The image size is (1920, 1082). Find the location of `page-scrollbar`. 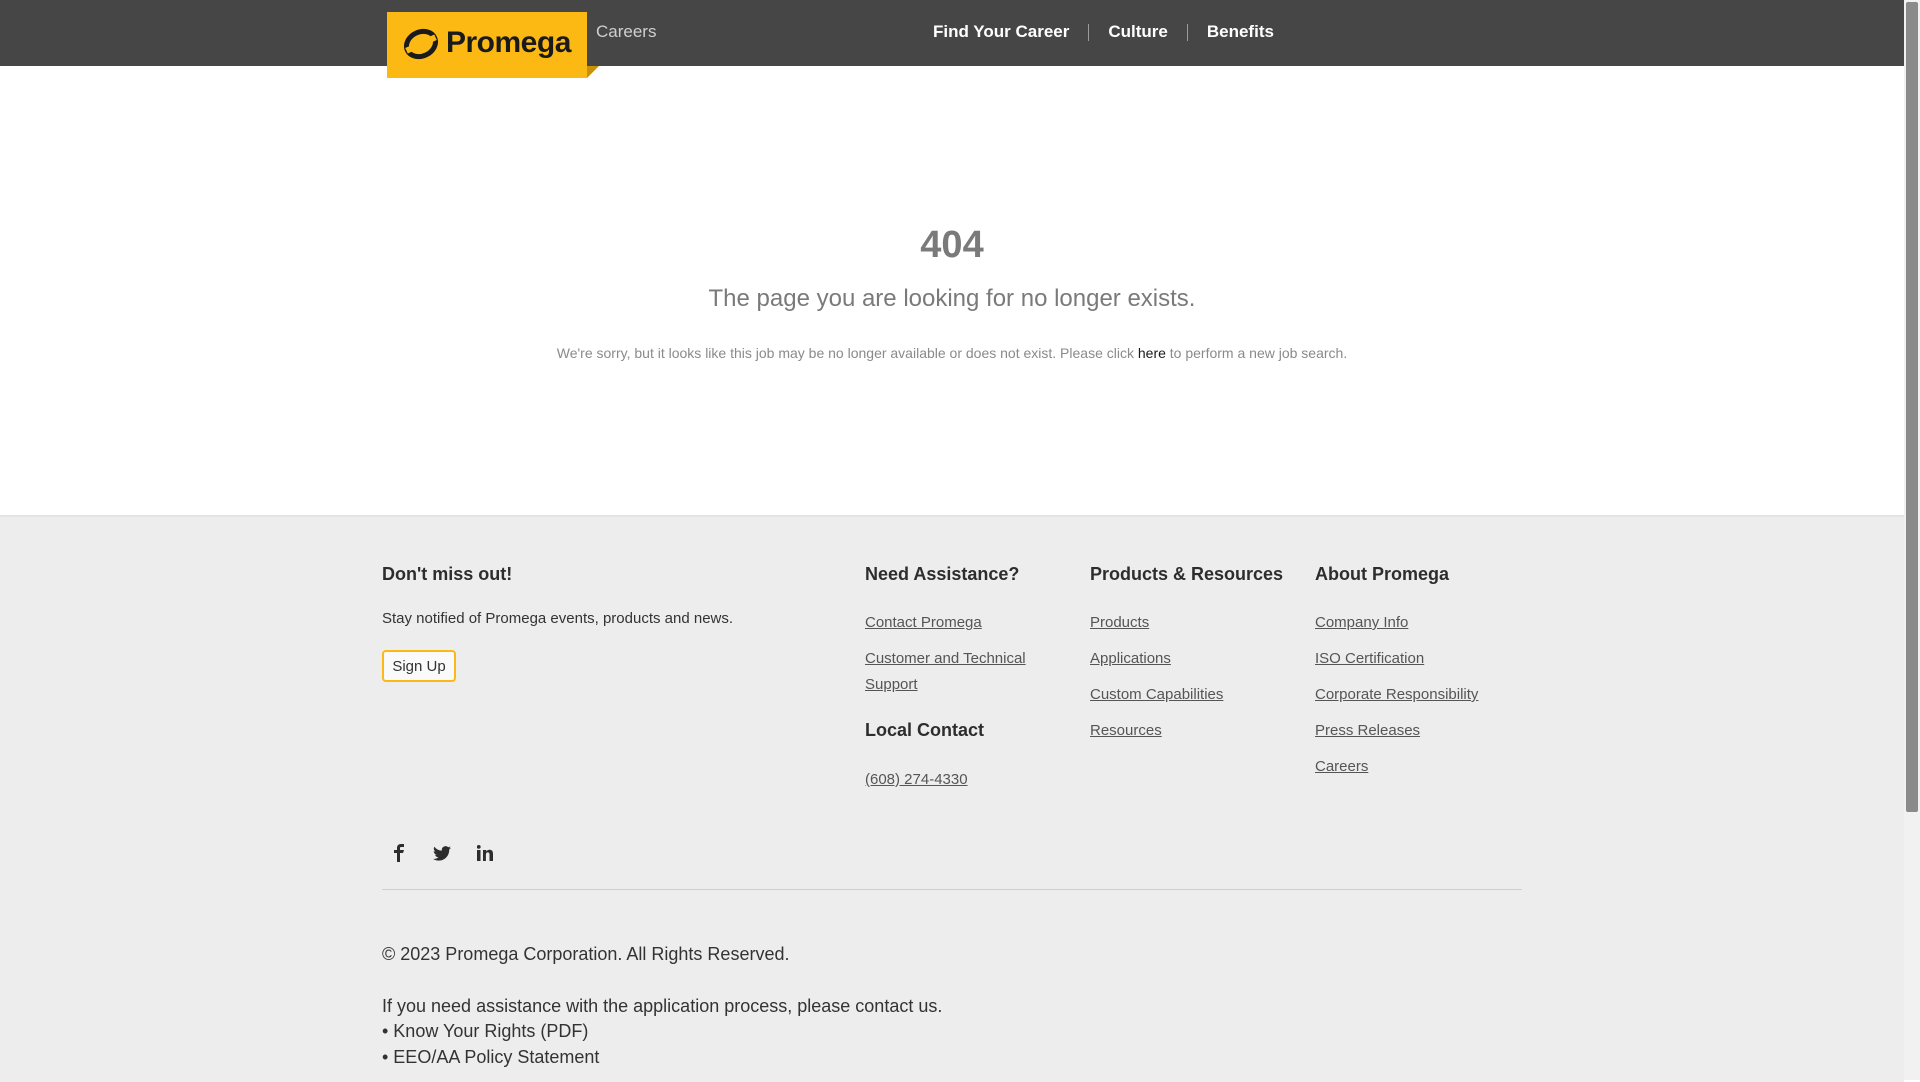

page-scrollbar is located at coordinates (1912, 540).